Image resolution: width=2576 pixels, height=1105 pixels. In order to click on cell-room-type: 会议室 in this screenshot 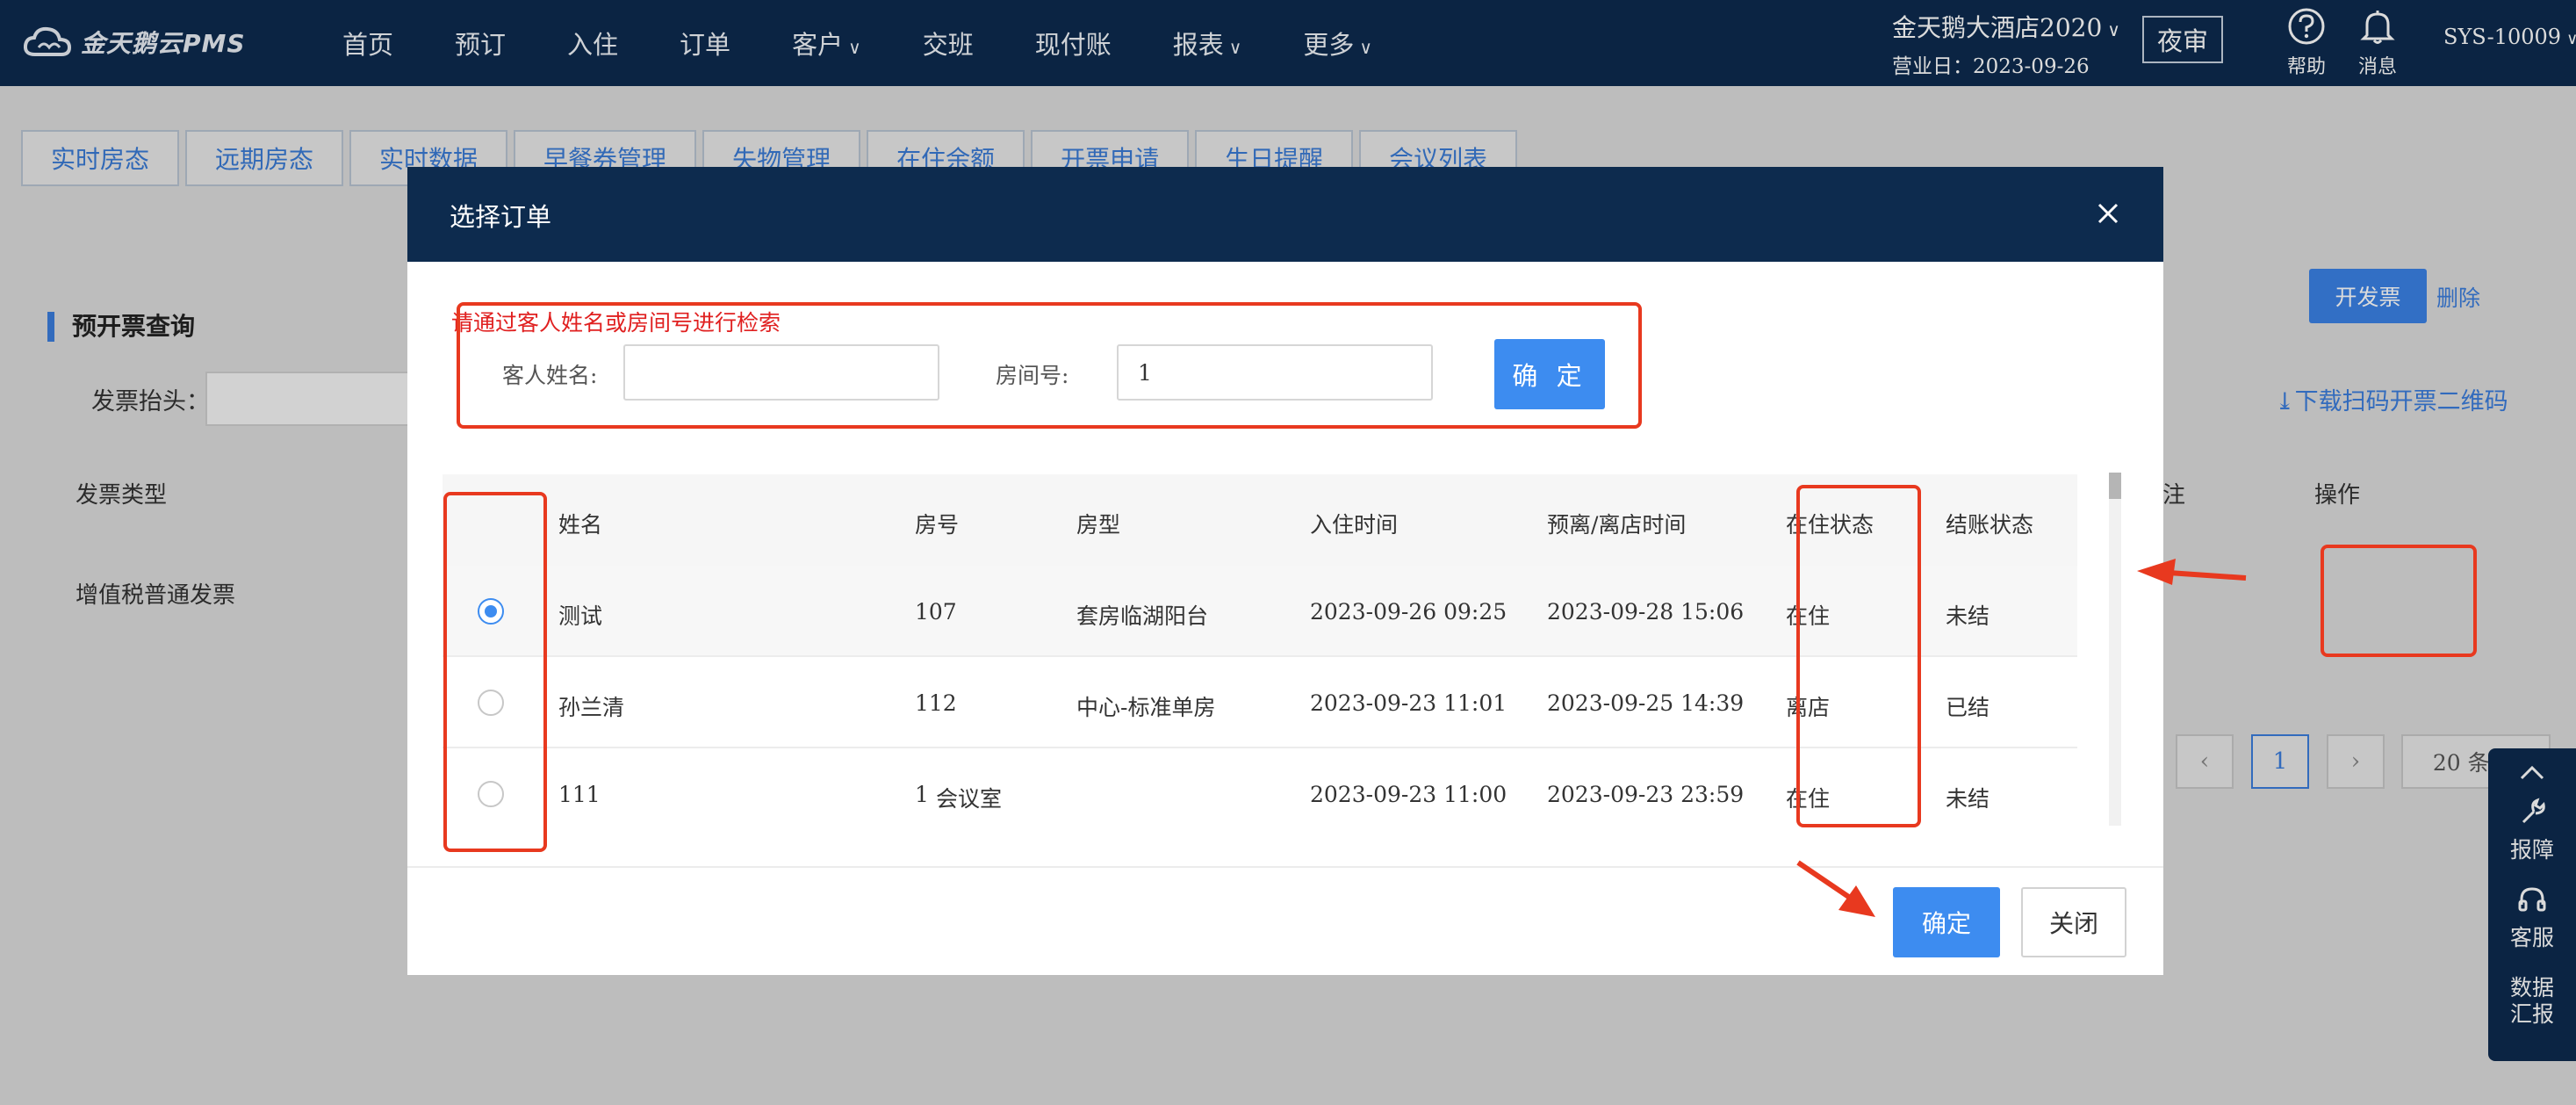, I will do `click(969, 799)`.